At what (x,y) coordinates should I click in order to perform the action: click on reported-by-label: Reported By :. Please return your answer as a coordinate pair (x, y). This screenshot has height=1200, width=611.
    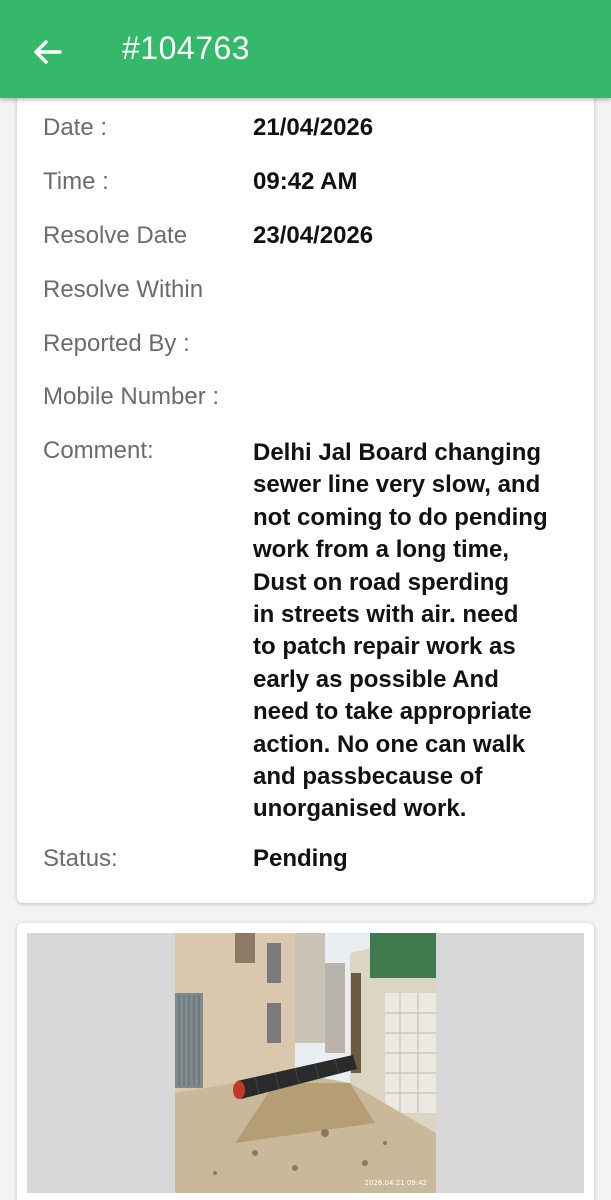
    Looking at the image, I should click on (116, 343).